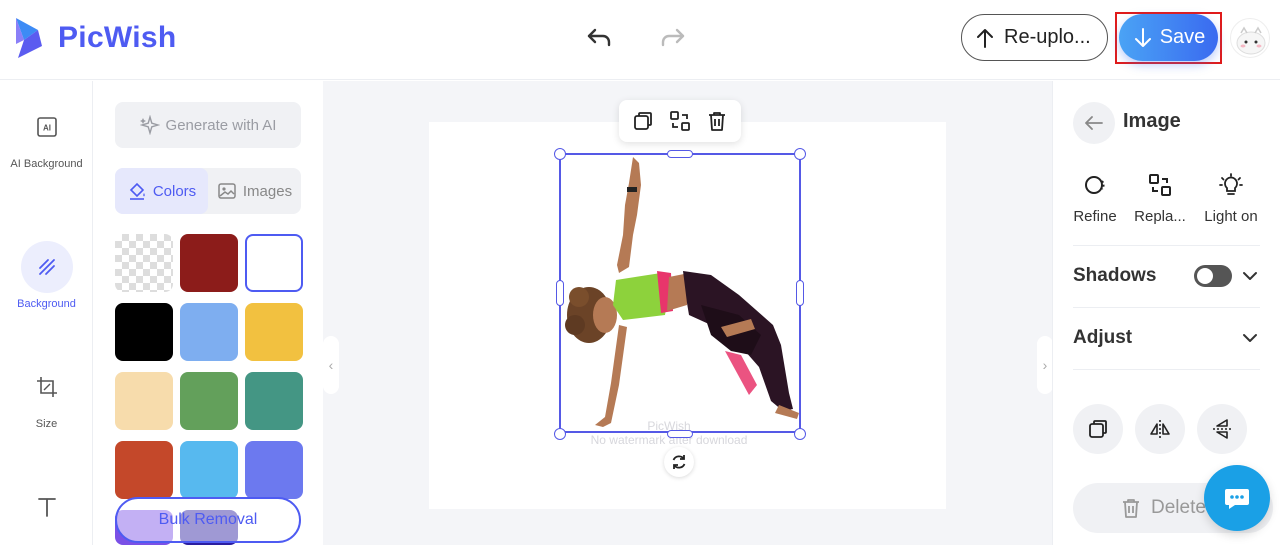  I want to click on panel-tabs: Colors Images, so click(208, 191).